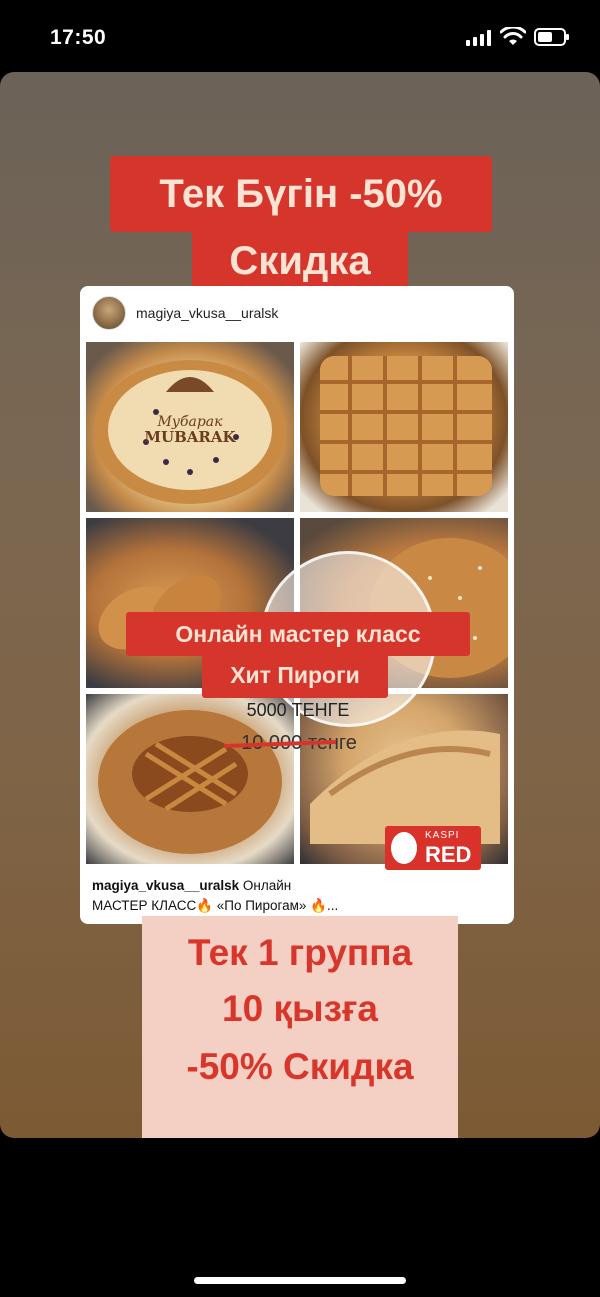  What do you see at coordinates (300, 36) in the screenshot?
I see `status-bar: 17:50` at bounding box center [300, 36].